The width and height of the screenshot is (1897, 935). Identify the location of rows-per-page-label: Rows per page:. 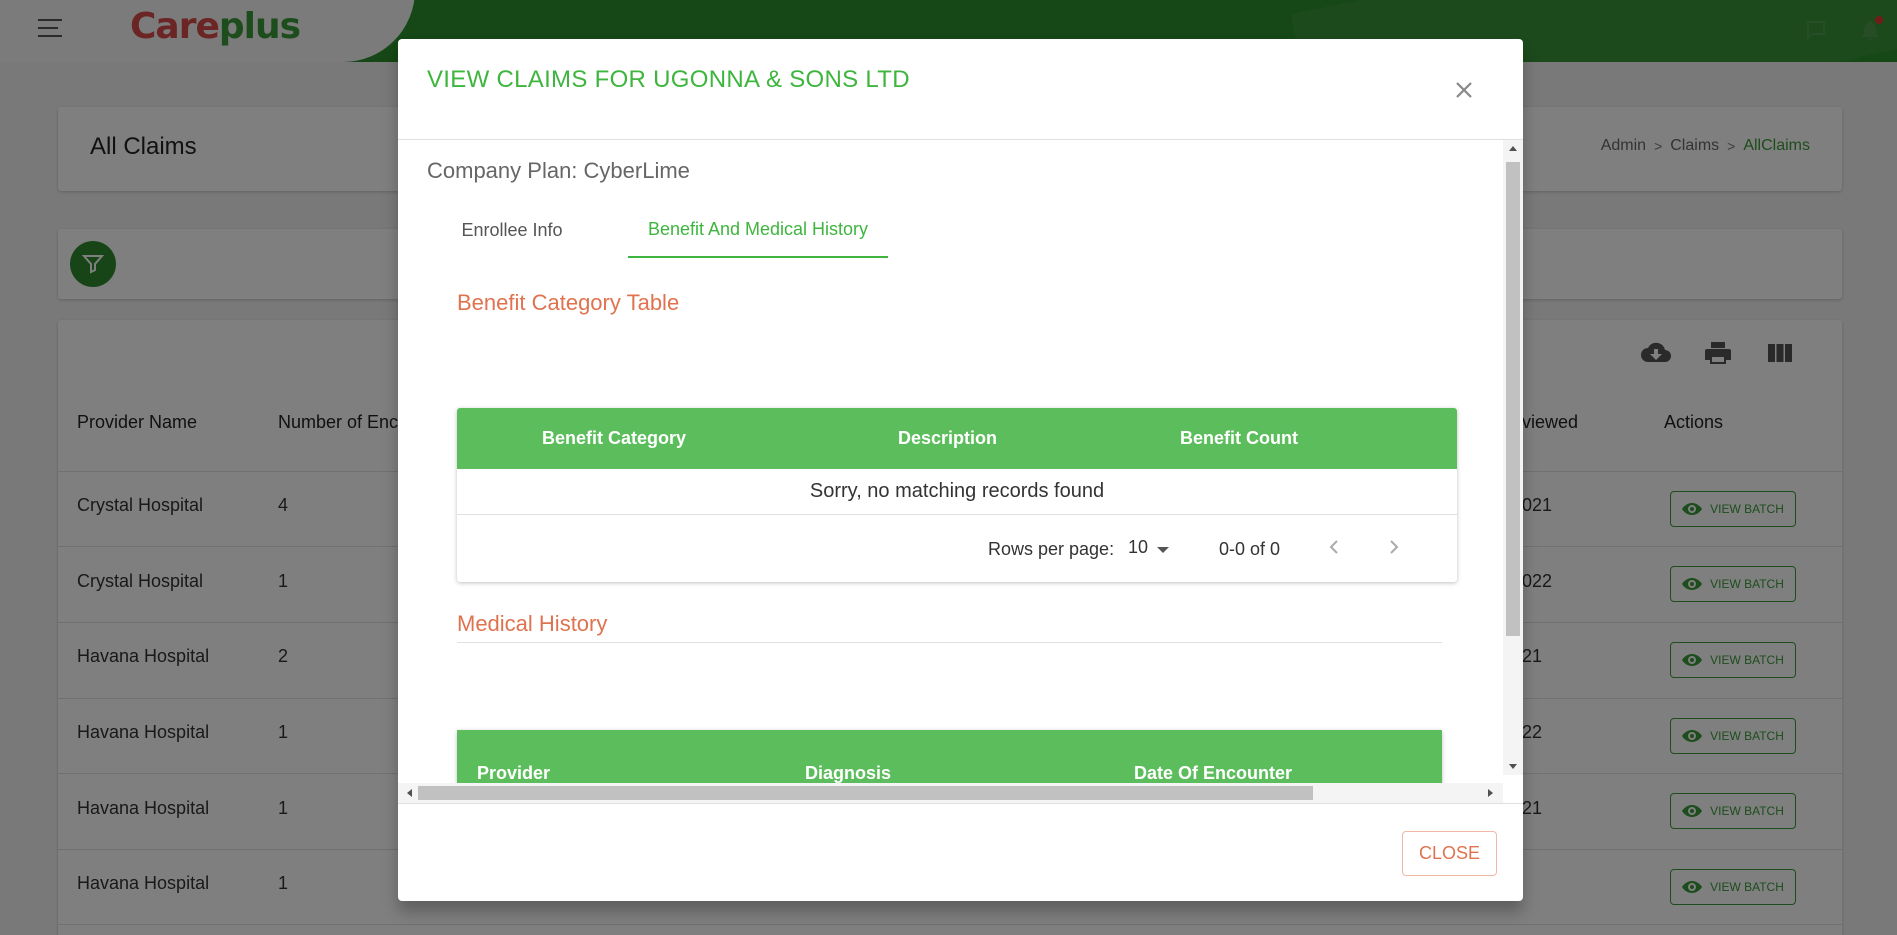
(1051, 549).